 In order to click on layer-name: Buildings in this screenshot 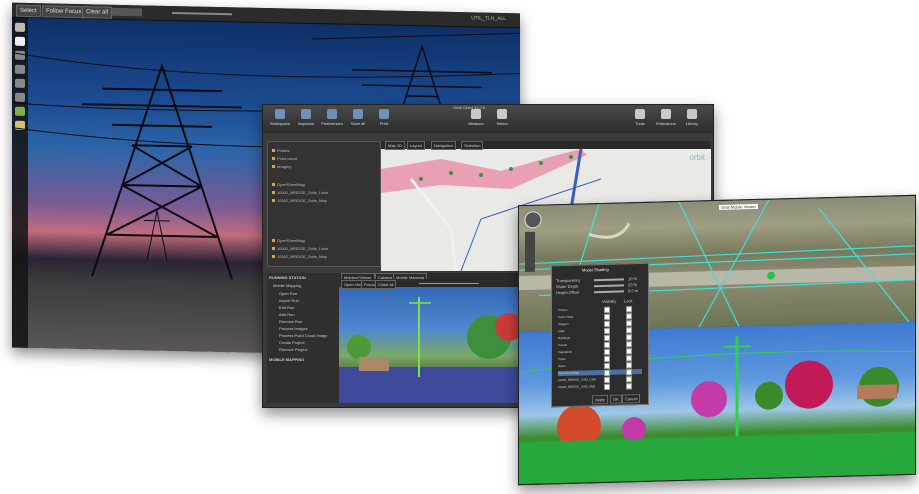, I will do `click(564, 338)`.